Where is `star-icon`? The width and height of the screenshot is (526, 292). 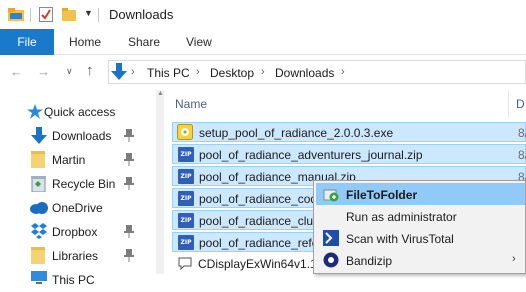 star-icon is located at coordinates (35, 113).